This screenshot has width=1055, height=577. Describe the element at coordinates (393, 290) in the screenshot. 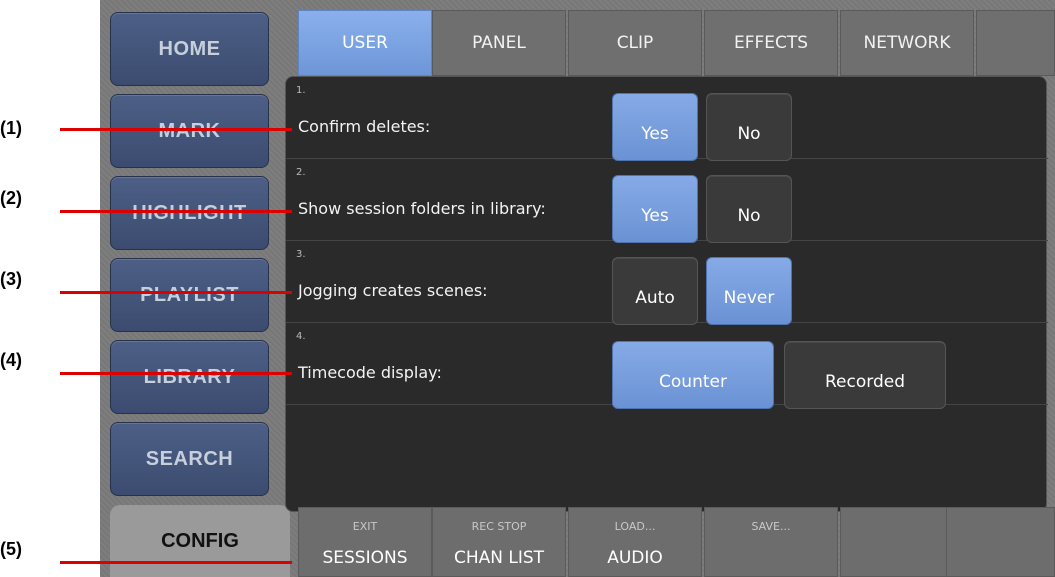

I see `setting-label: Jogging creates scenes:` at that location.